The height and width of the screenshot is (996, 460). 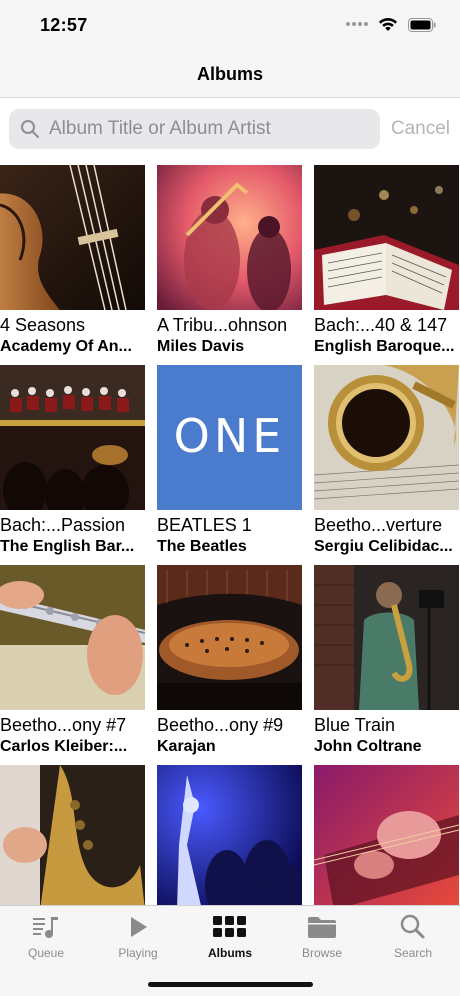 What do you see at coordinates (30, 131) in the screenshot?
I see `magnifier-icon` at bounding box center [30, 131].